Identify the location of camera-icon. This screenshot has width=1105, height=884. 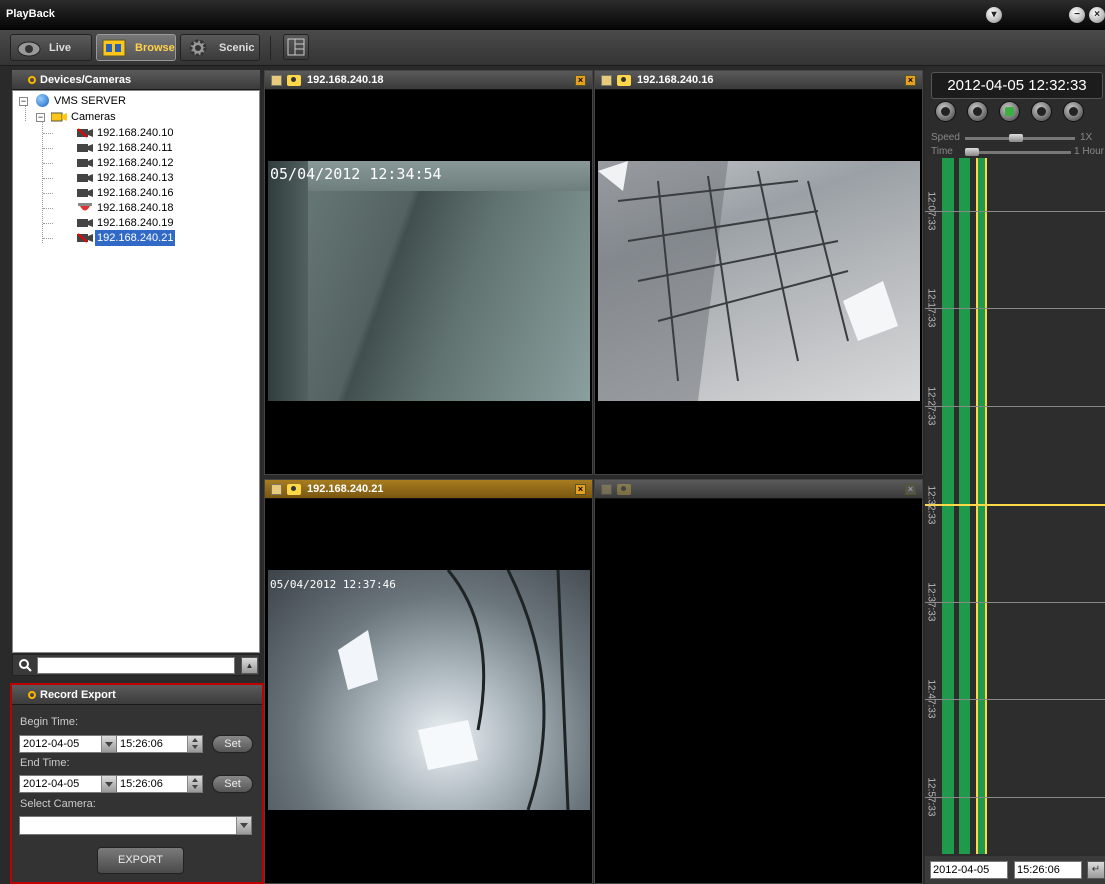
(85, 148).